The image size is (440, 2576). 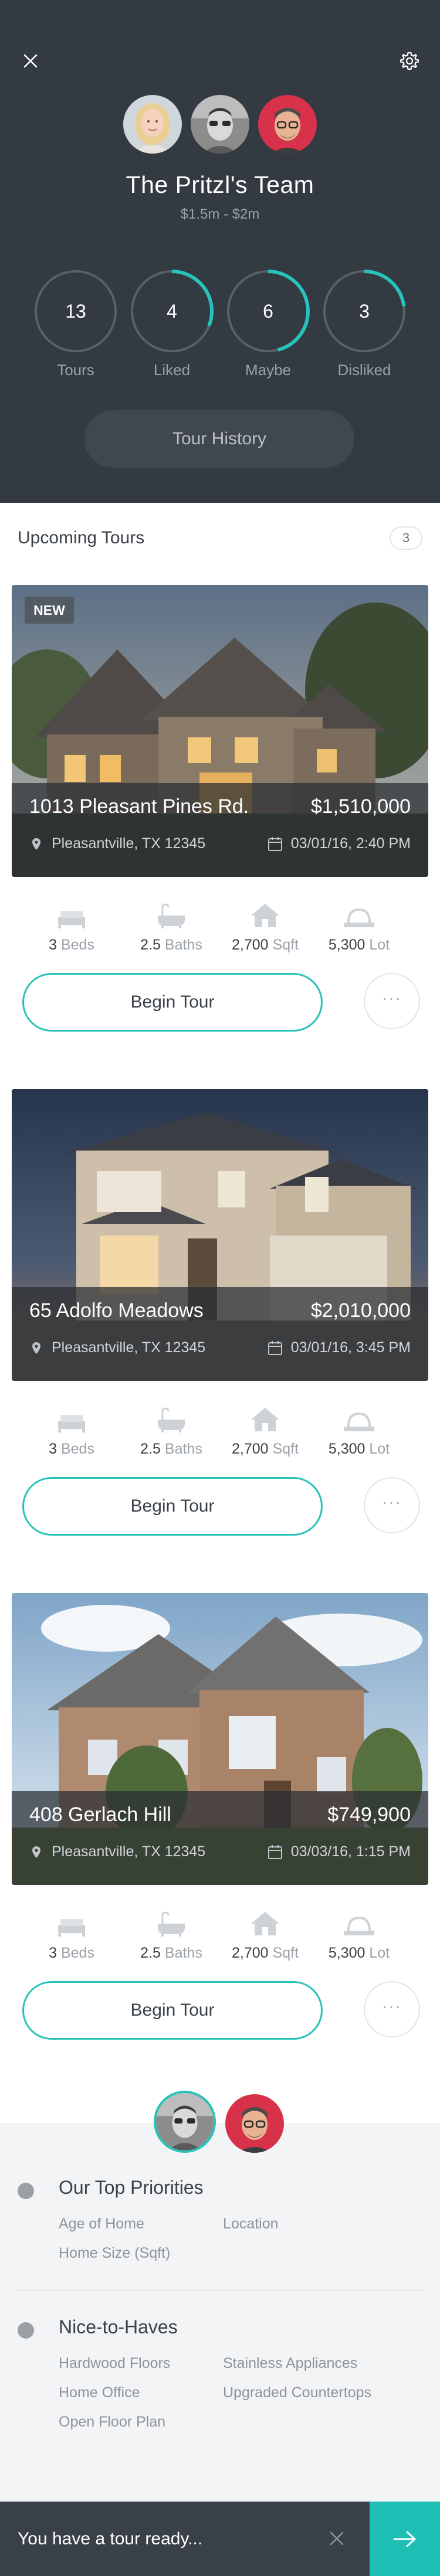 What do you see at coordinates (219, 439) in the screenshot?
I see `tour-history-button: Tour History` at bounding box center [219, 439].